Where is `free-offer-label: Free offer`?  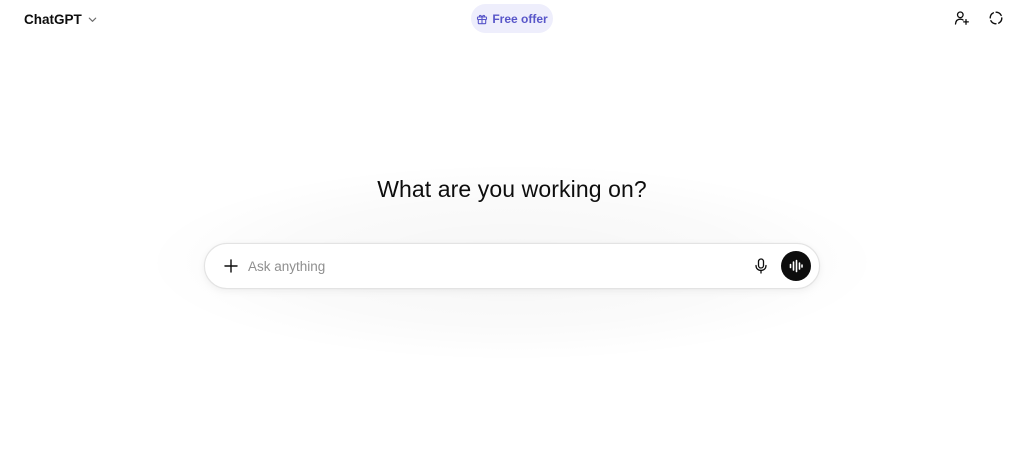
free-offer-label: Free offer is located at coordinates (520, 18).